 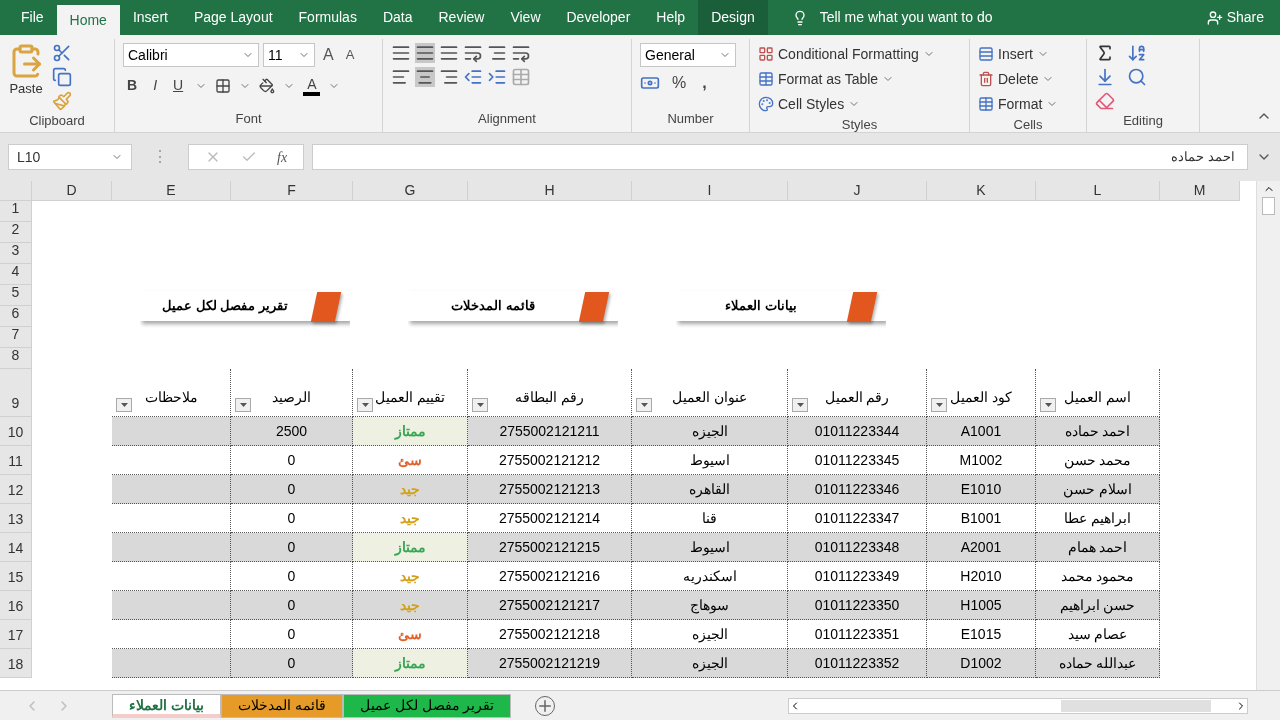 I want to click on column-header: L, so click(x=1098, y=191).